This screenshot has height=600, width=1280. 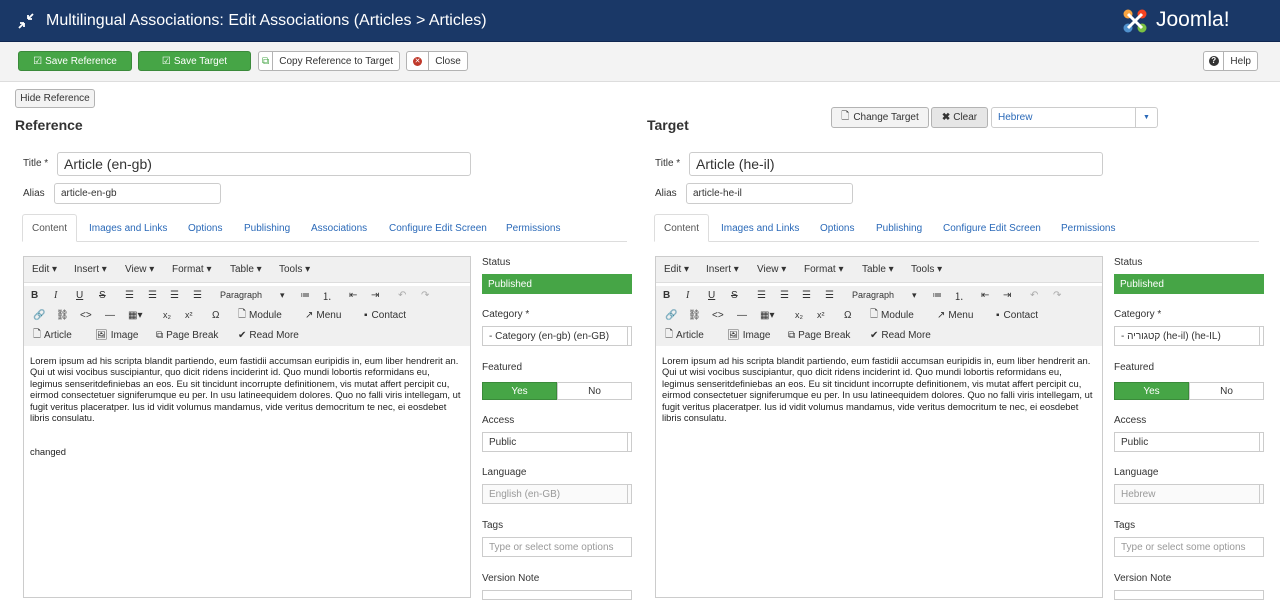 What do you see at coordinates (594, 391) in the screenshot?
I see `featured-no: No` at bounding box center [594, 391].